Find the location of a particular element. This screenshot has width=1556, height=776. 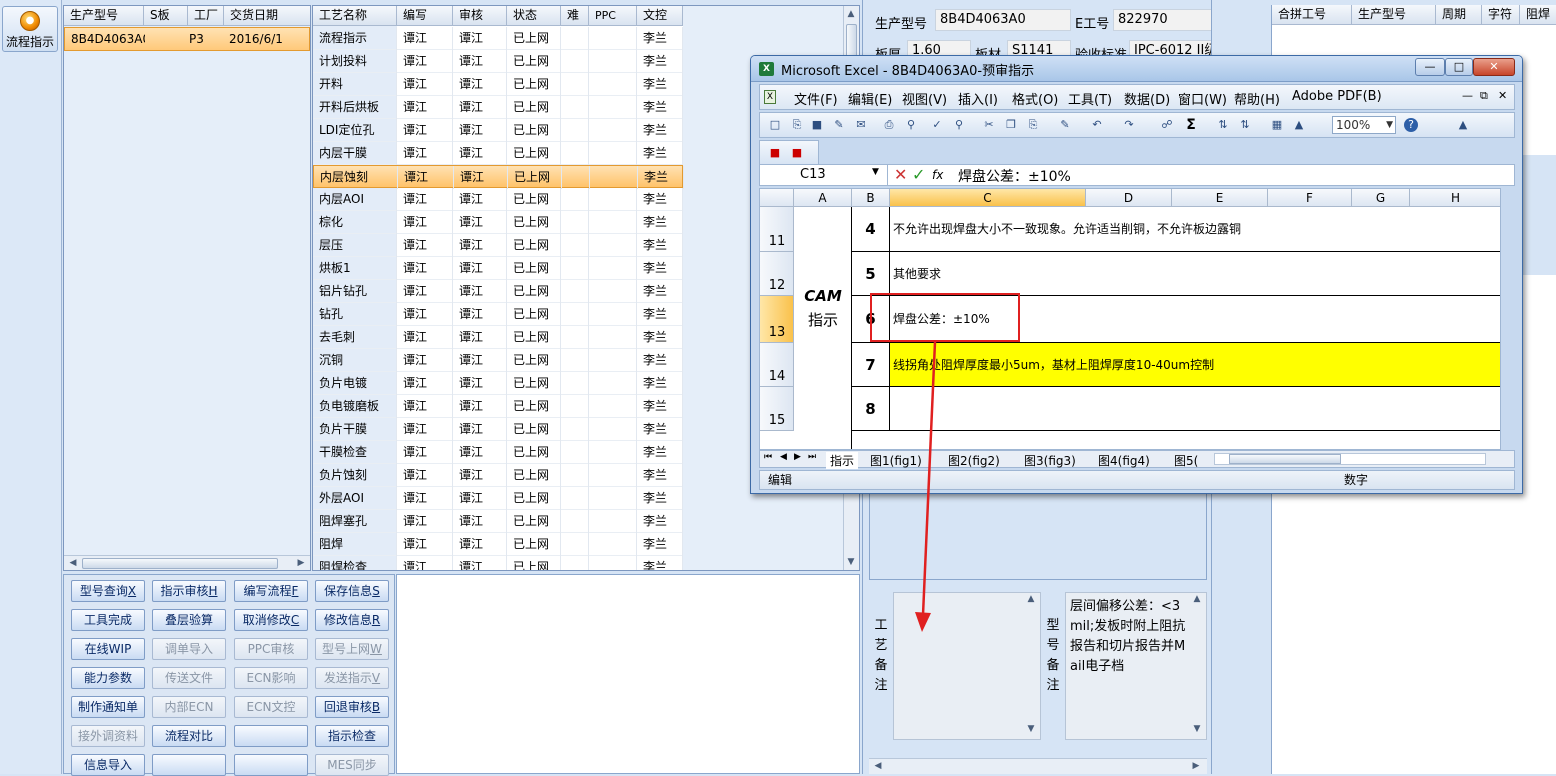

annotation-overlay is located at coordinates (945, 462).